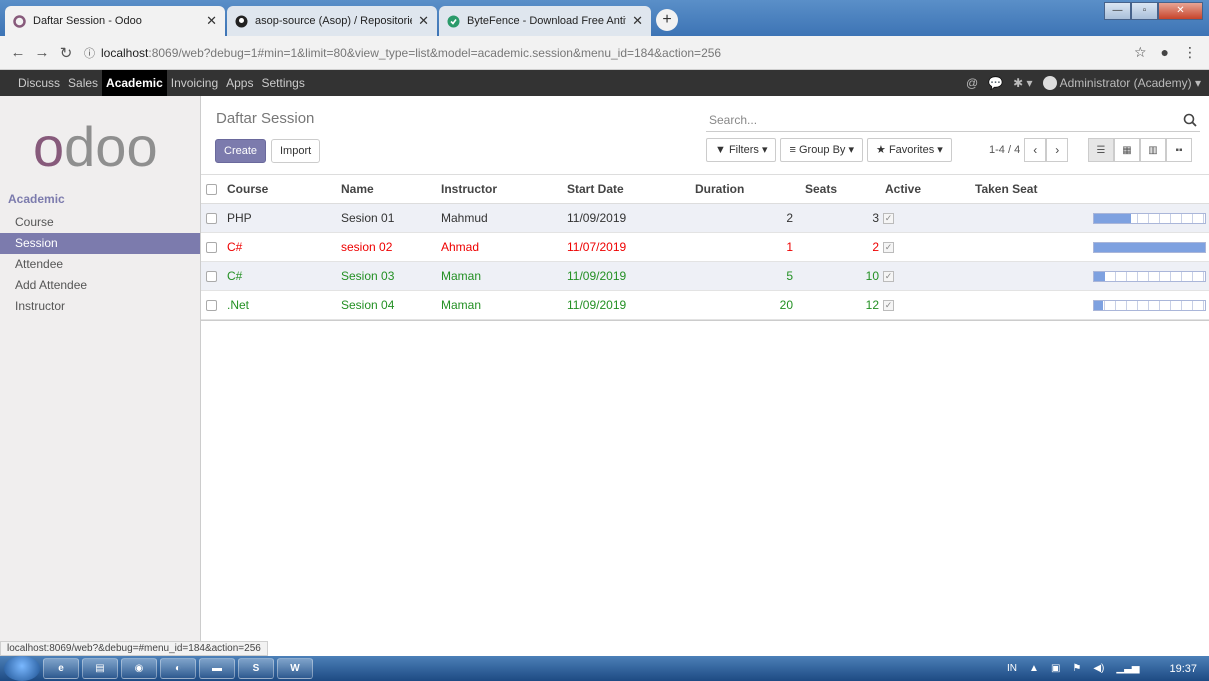 Image resolution: width=1209 pixels, height=681 pixels. What do you see at coordinates (100, 285) in the screenshot?
I see `sidebar-item-add-attendee: Add Attendee` at bounding box center [100, 285].